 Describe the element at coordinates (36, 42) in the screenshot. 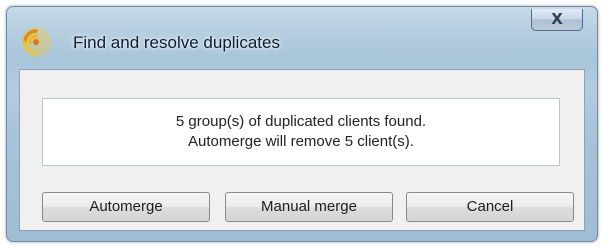

I see `sound-waves-icon` at that location.